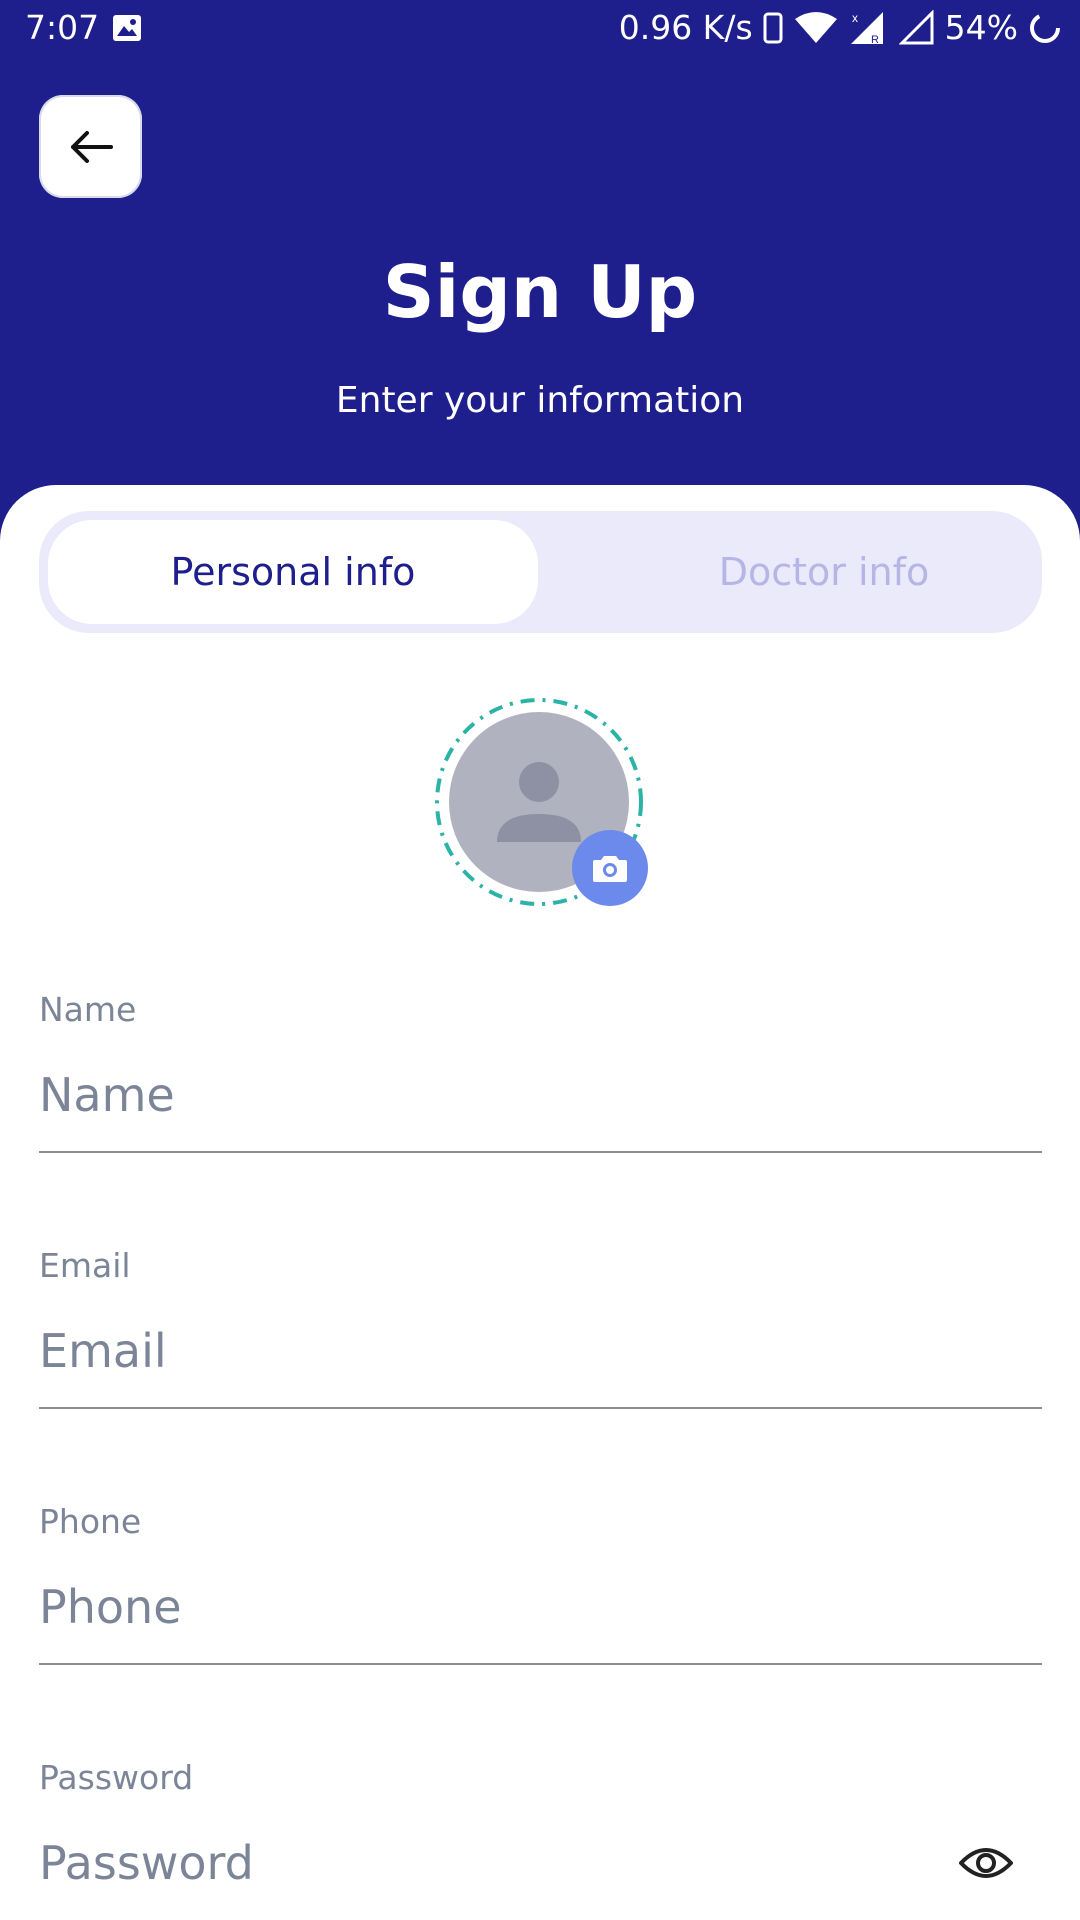 The height and width of the screenshot is (1920, 1080). I want to click on page-subtitle: Enter your information, so click(540, 400).